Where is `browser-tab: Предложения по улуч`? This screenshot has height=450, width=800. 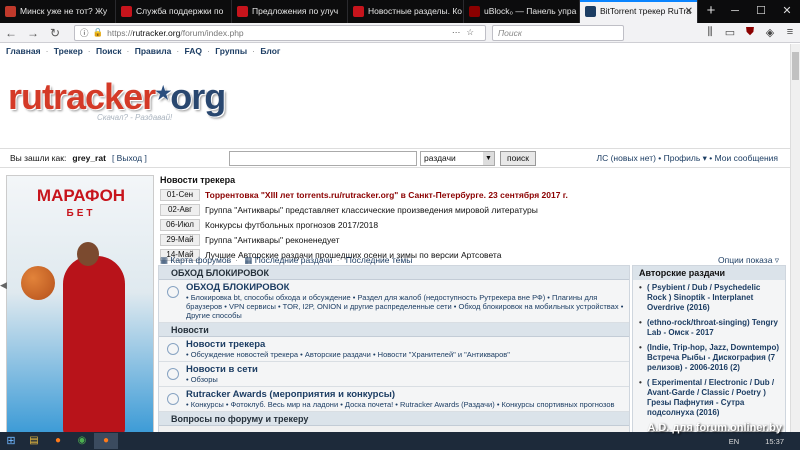 browser-tab: Предложения по улуч is located at coordinates (290, 11).